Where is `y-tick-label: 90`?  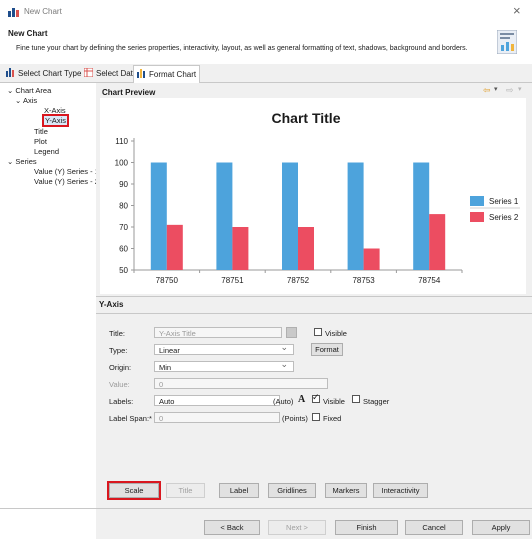
y-tick-label: 90 is located at coordinates (123, 184).